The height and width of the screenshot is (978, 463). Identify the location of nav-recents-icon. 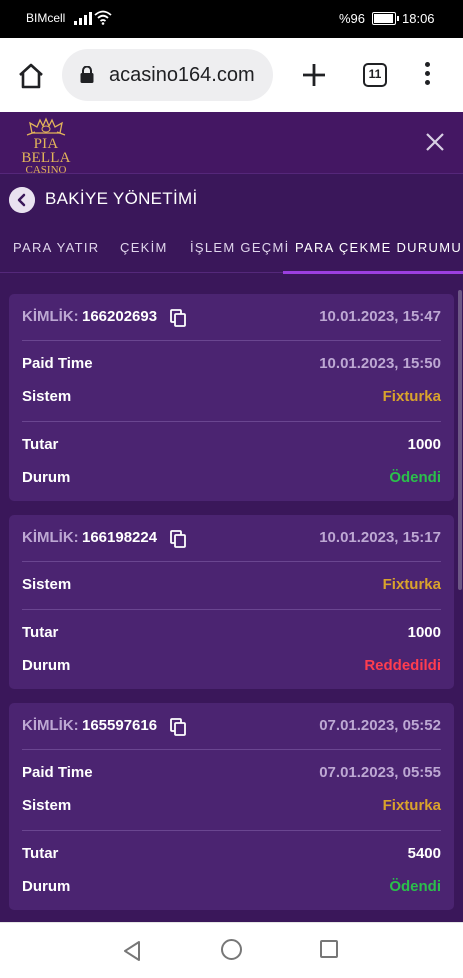
(329, 949).